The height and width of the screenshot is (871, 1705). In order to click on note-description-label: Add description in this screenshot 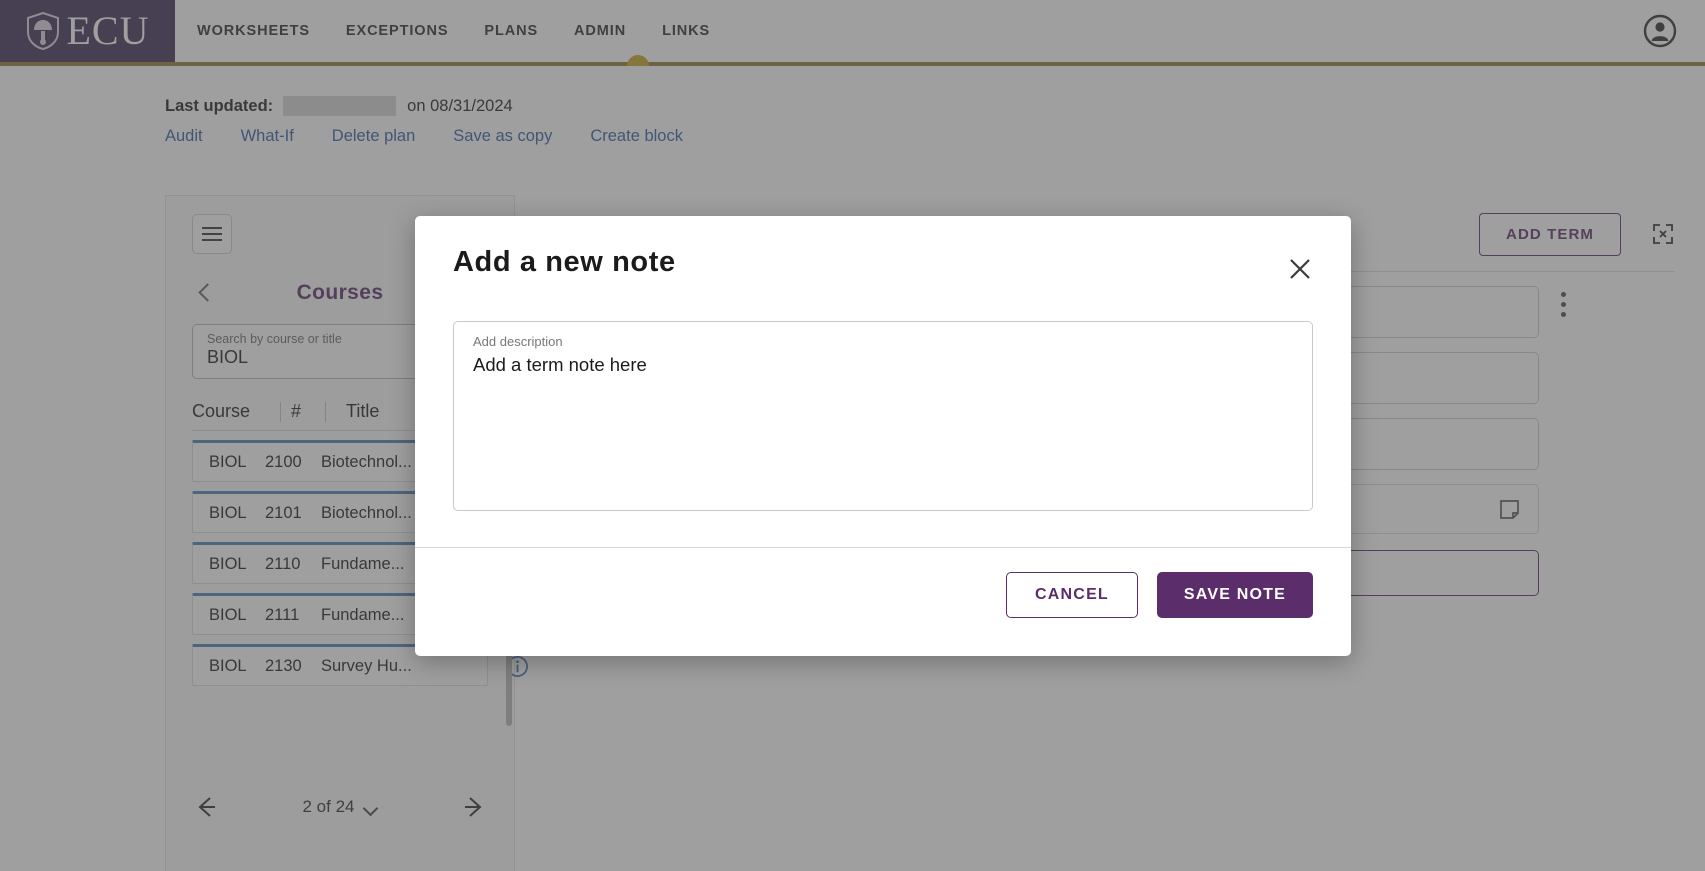, I will do `click(518, 341)`.